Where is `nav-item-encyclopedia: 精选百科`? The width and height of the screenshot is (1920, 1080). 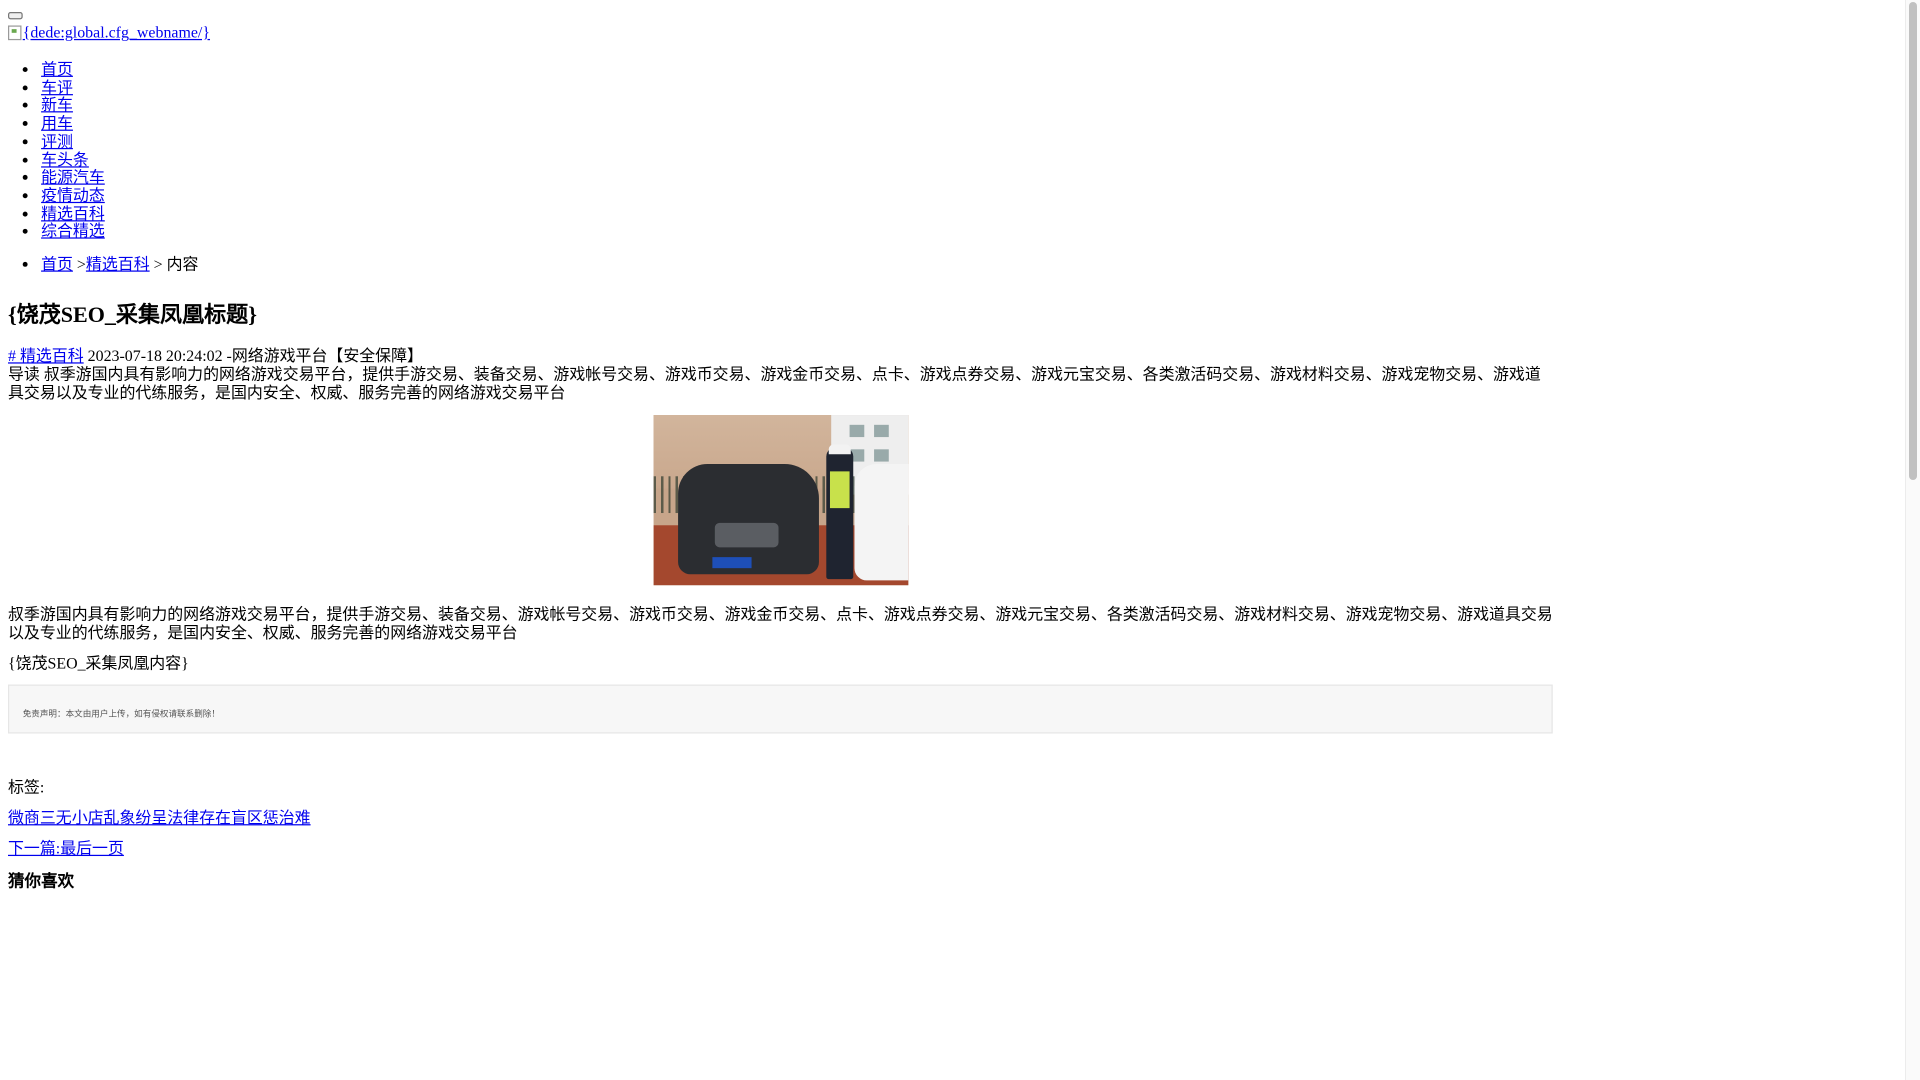 nav-item-encyclopedia: 精选百科 is located at coordinates (980, 213).